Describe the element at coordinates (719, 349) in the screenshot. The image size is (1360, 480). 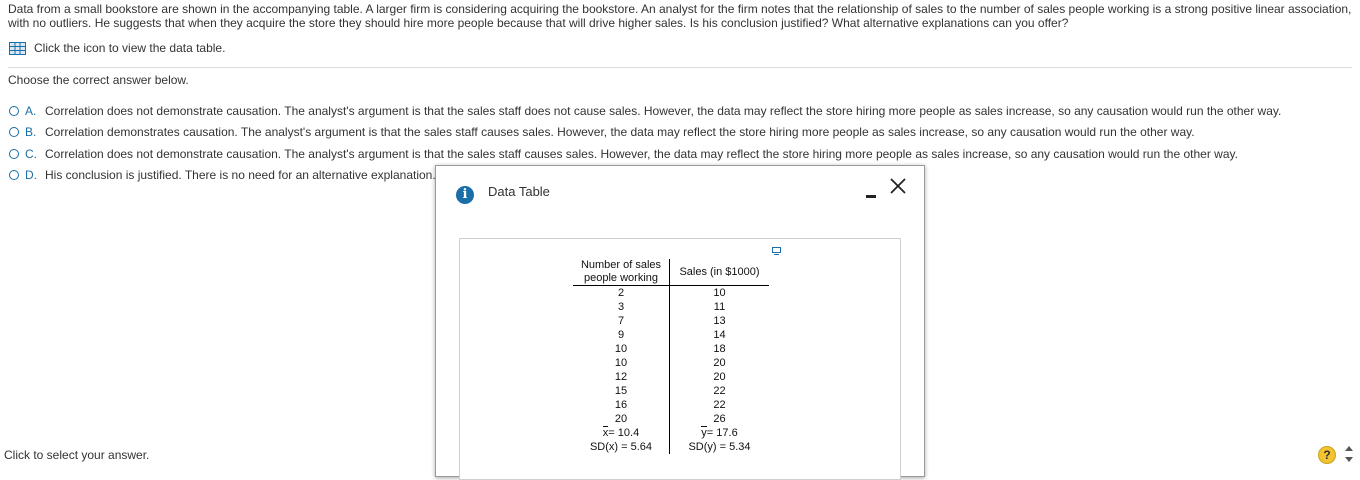
I see `table-cell: 18` at that location.